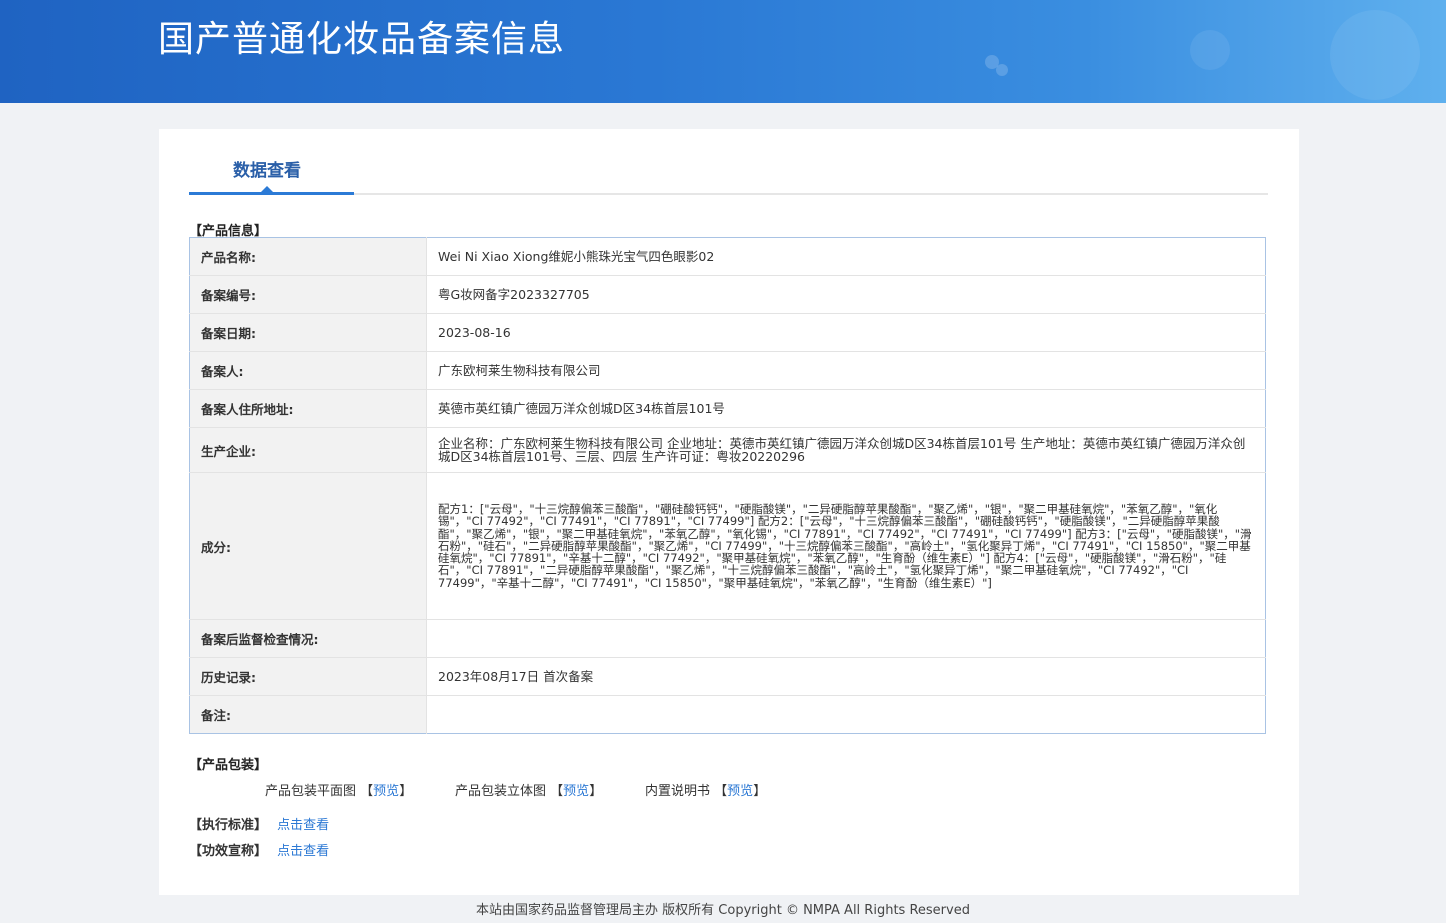 This screenshot has width=1446, height=923. I want to click on row-label: 备案后监督检查情况:, so click(308, 638).